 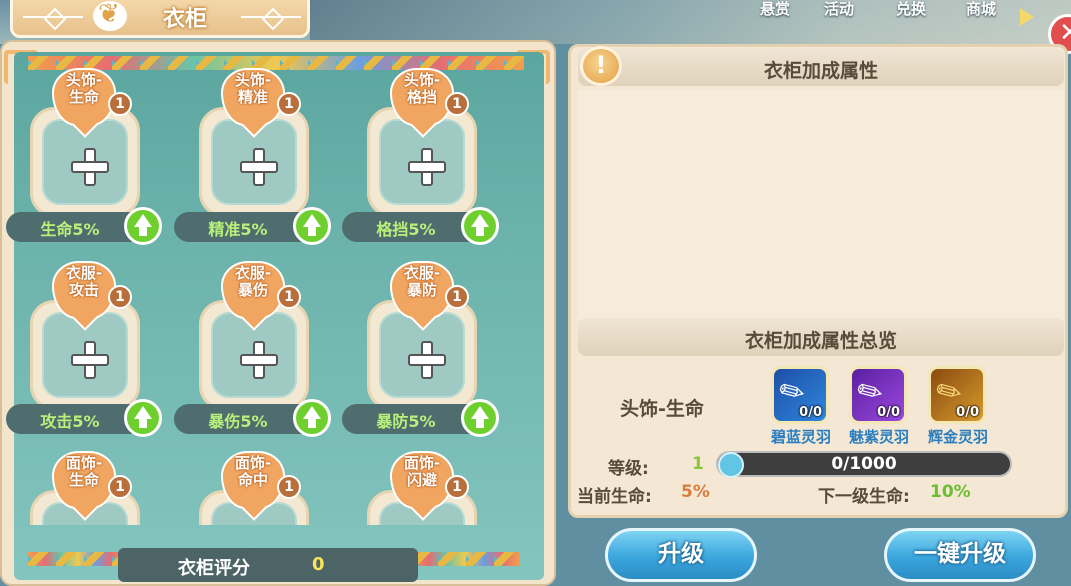 What do you see at coordinates (271, 17) in the screenshot?
I see `ornament-right-icon` at bounding box center [271, 17].